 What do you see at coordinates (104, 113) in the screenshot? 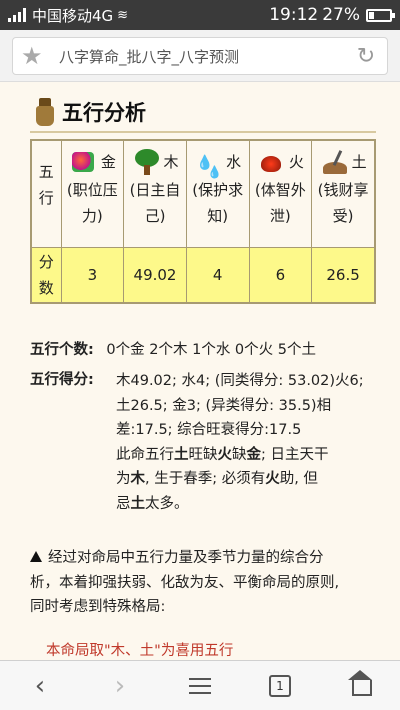
I see `section-title: 五行分析` at bounding box center [104, 113].